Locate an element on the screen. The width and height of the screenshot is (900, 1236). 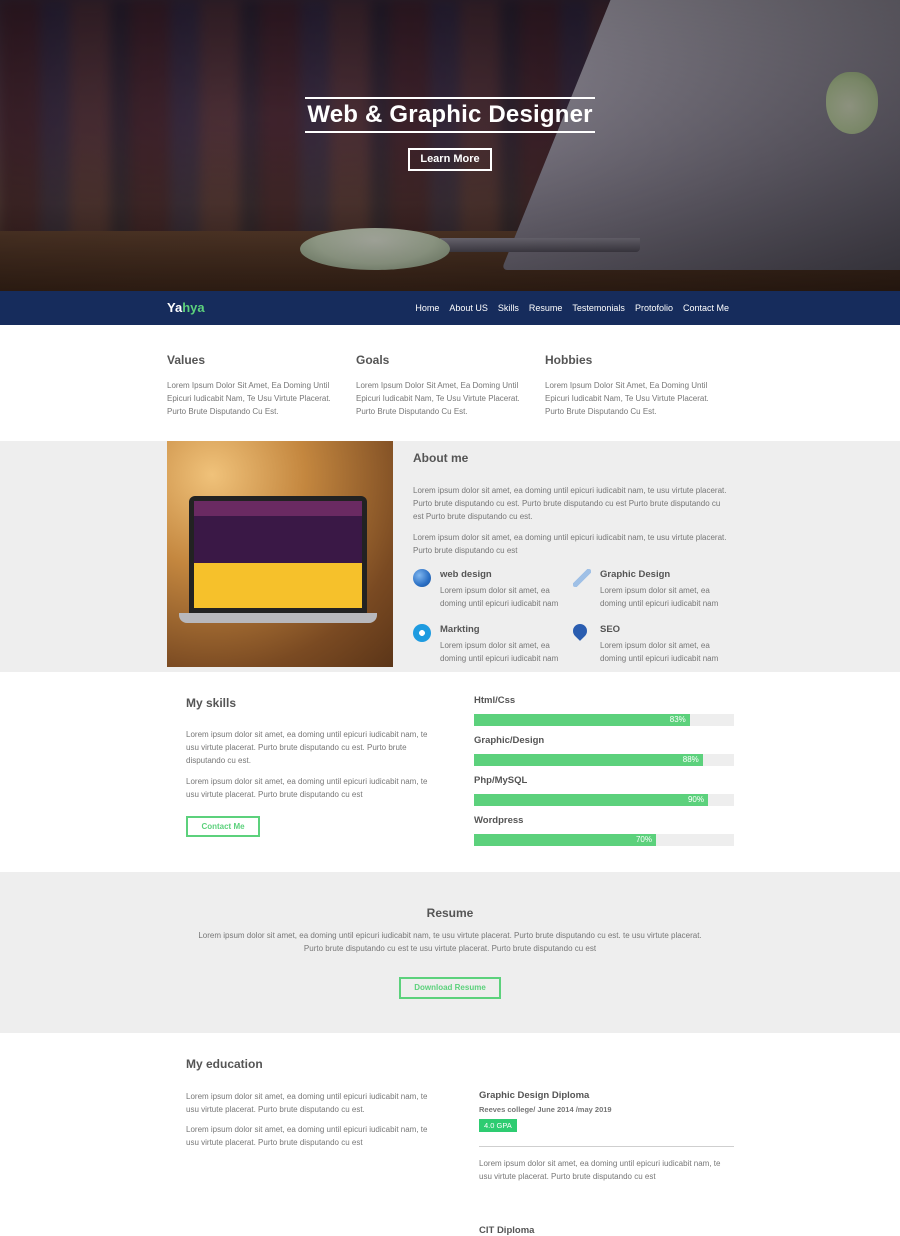
skill-track: 83% is located at coordinates (604, 720).